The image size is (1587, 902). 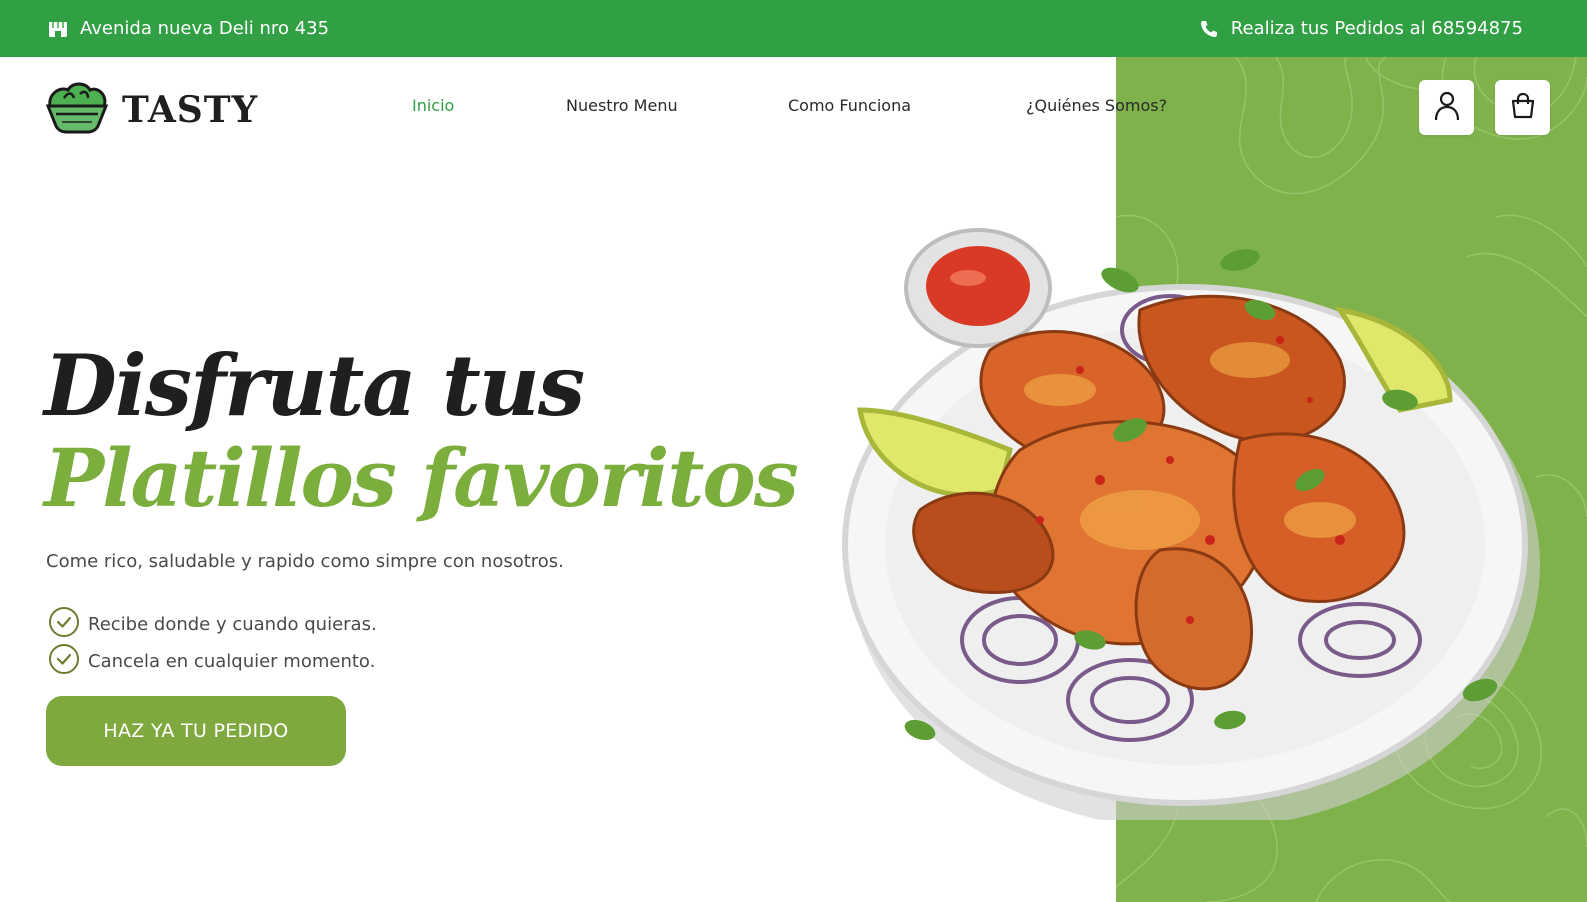 What do you see at coordinates (58, 29) in the screenshot?
I see `store-icon` at bounding box center [58, 29].